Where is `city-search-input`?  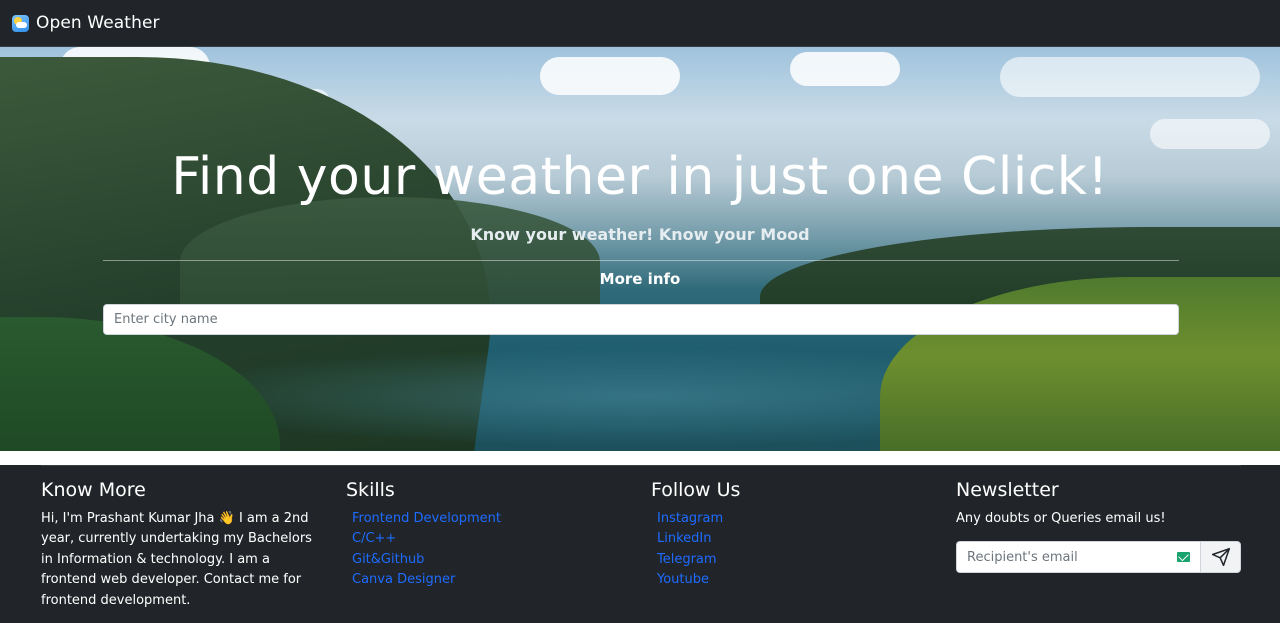 city-search-input is located at coordinates (641, 319).